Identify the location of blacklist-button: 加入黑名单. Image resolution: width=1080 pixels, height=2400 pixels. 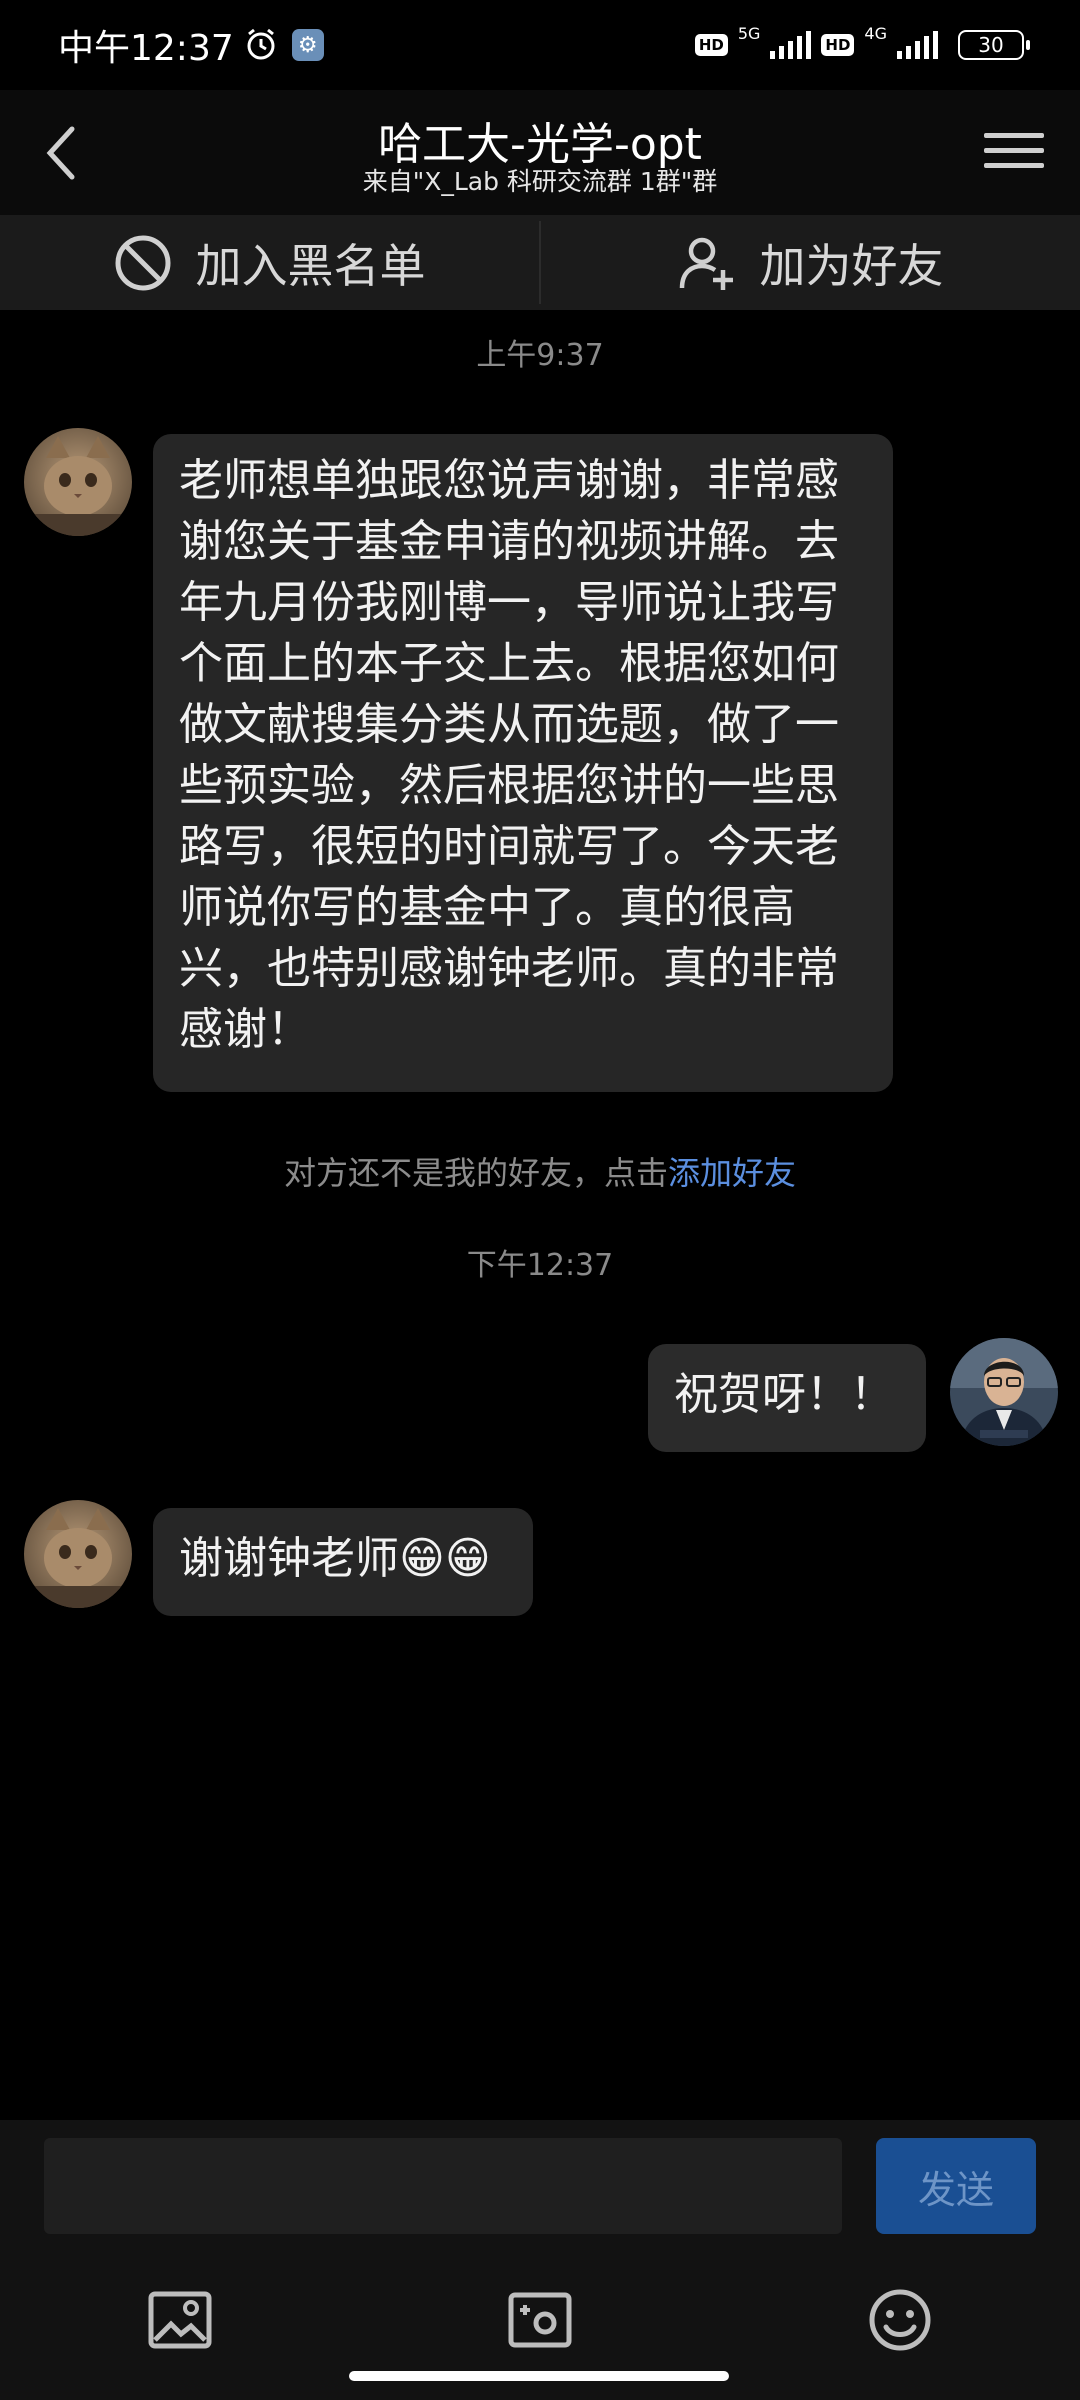
(269, 262).